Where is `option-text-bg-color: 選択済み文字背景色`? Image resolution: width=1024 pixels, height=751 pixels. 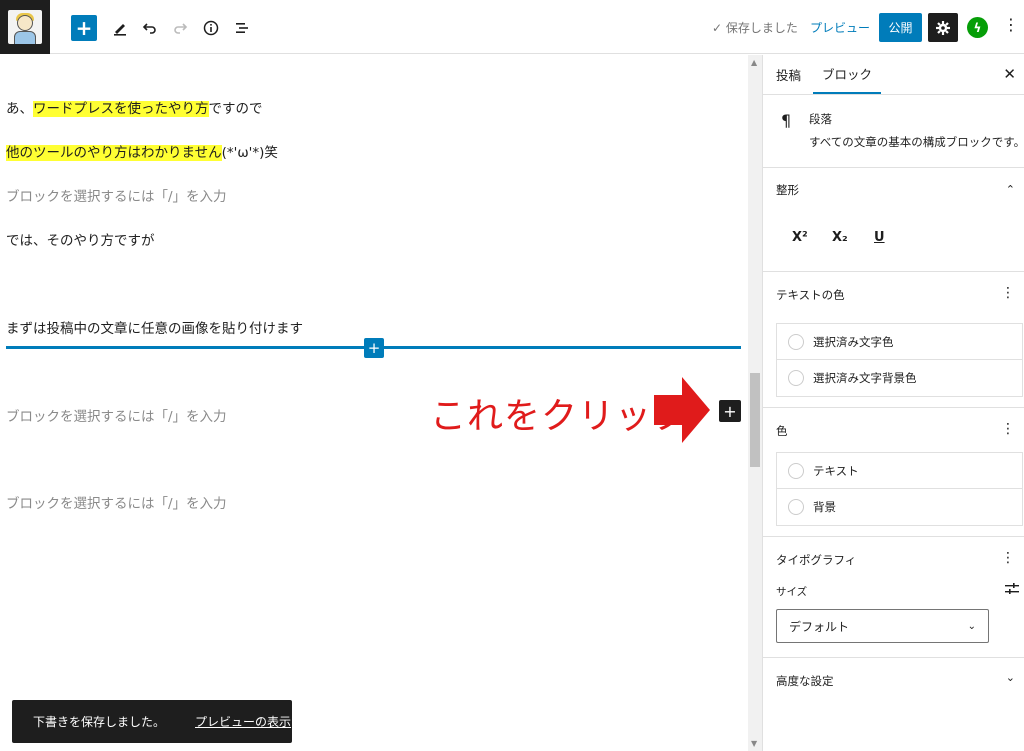 option-text-bg-color: 選択済み文字背景色 is located at coordinates (899, 378).